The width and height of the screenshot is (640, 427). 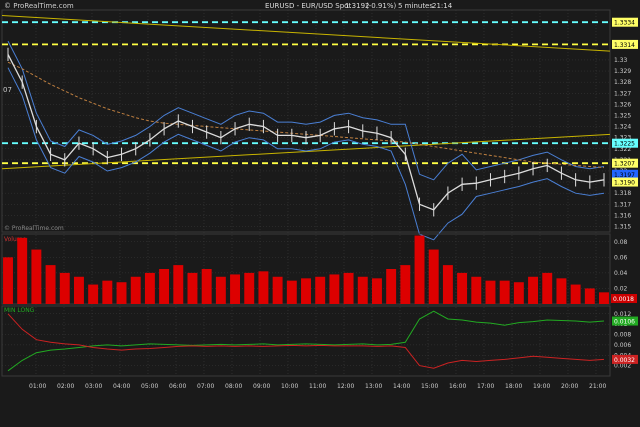 What do you see at coordinates (622, 82) in the screenshot?
I see `price-tick-label: 1.328` at bounding box center [622, 82].